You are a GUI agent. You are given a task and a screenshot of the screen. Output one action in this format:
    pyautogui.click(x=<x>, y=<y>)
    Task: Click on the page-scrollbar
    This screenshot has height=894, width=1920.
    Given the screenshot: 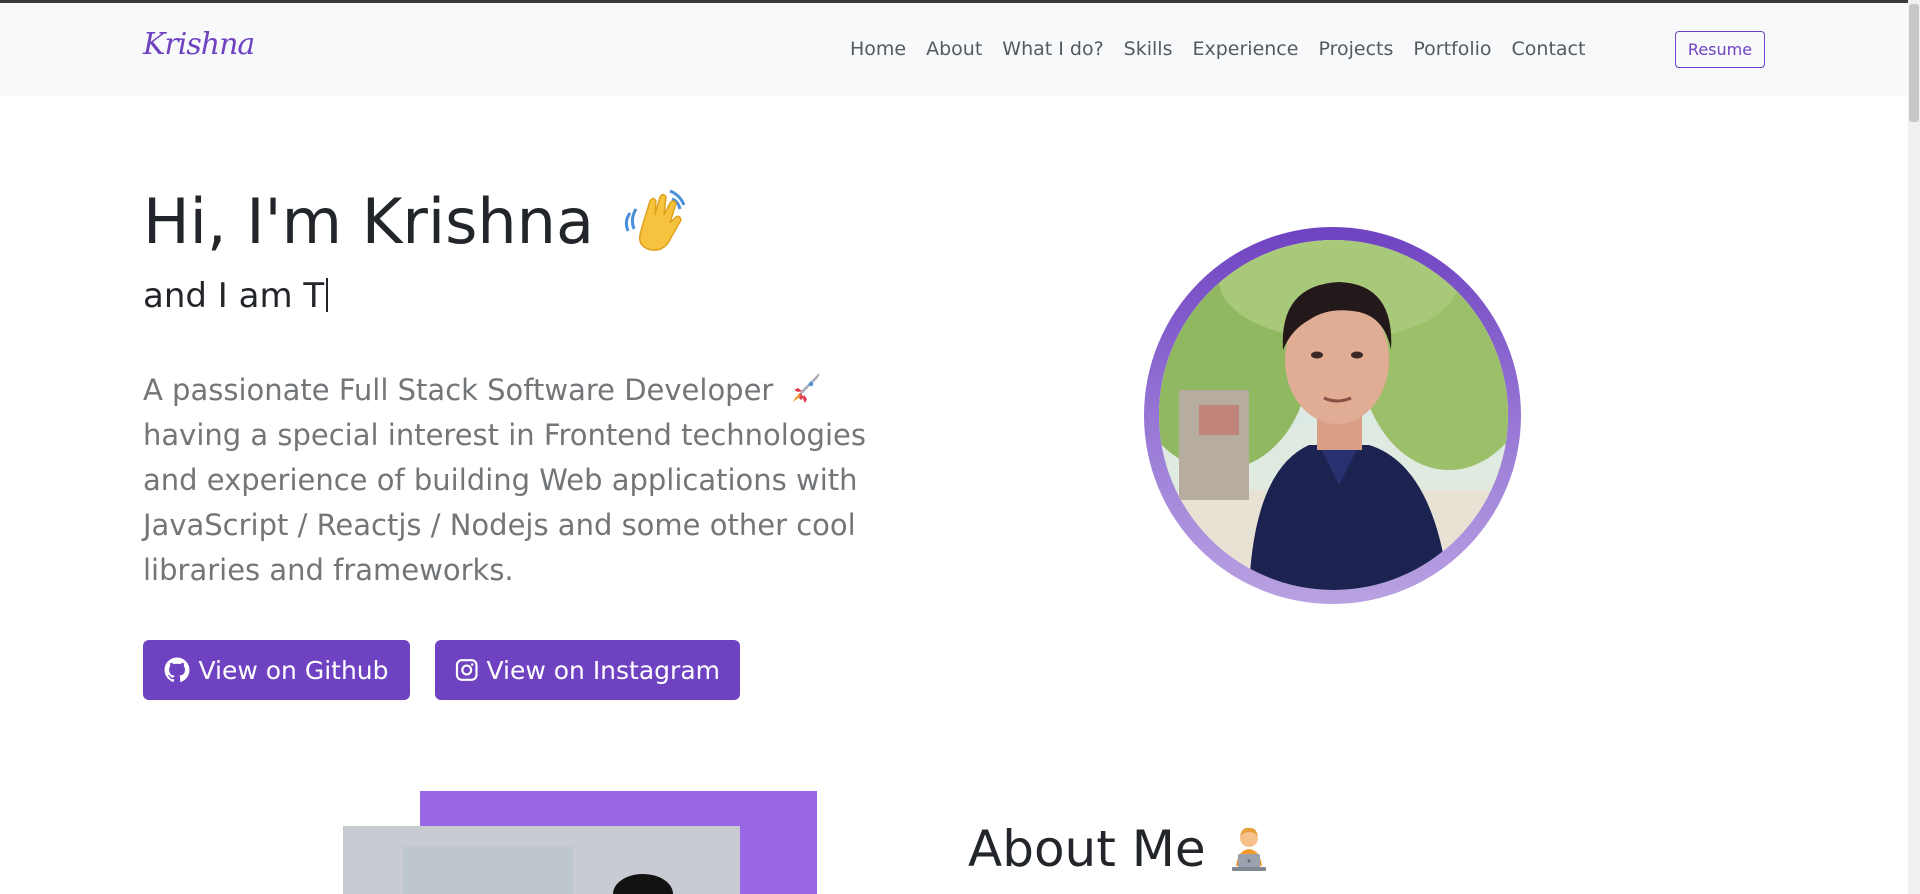 What is the action you would take?
    pyautogui.click(x=1914, y=447)
    